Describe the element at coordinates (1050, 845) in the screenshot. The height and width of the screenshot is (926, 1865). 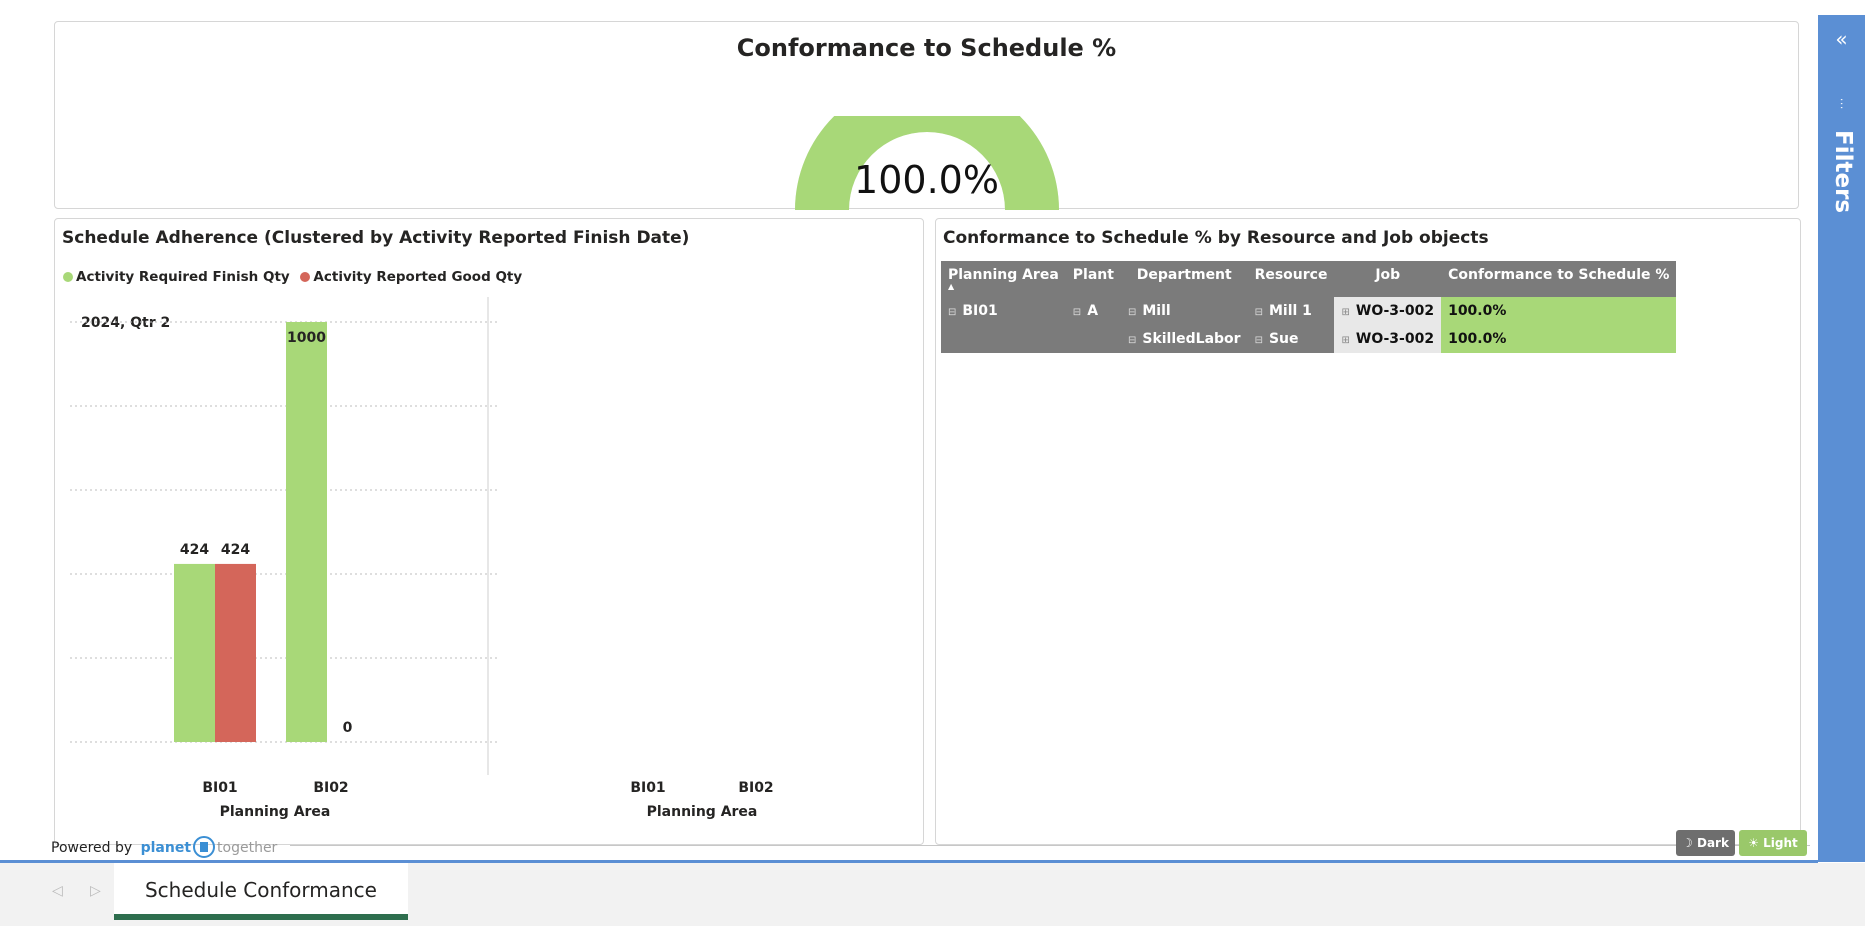
I see `footer-divider` at that location.